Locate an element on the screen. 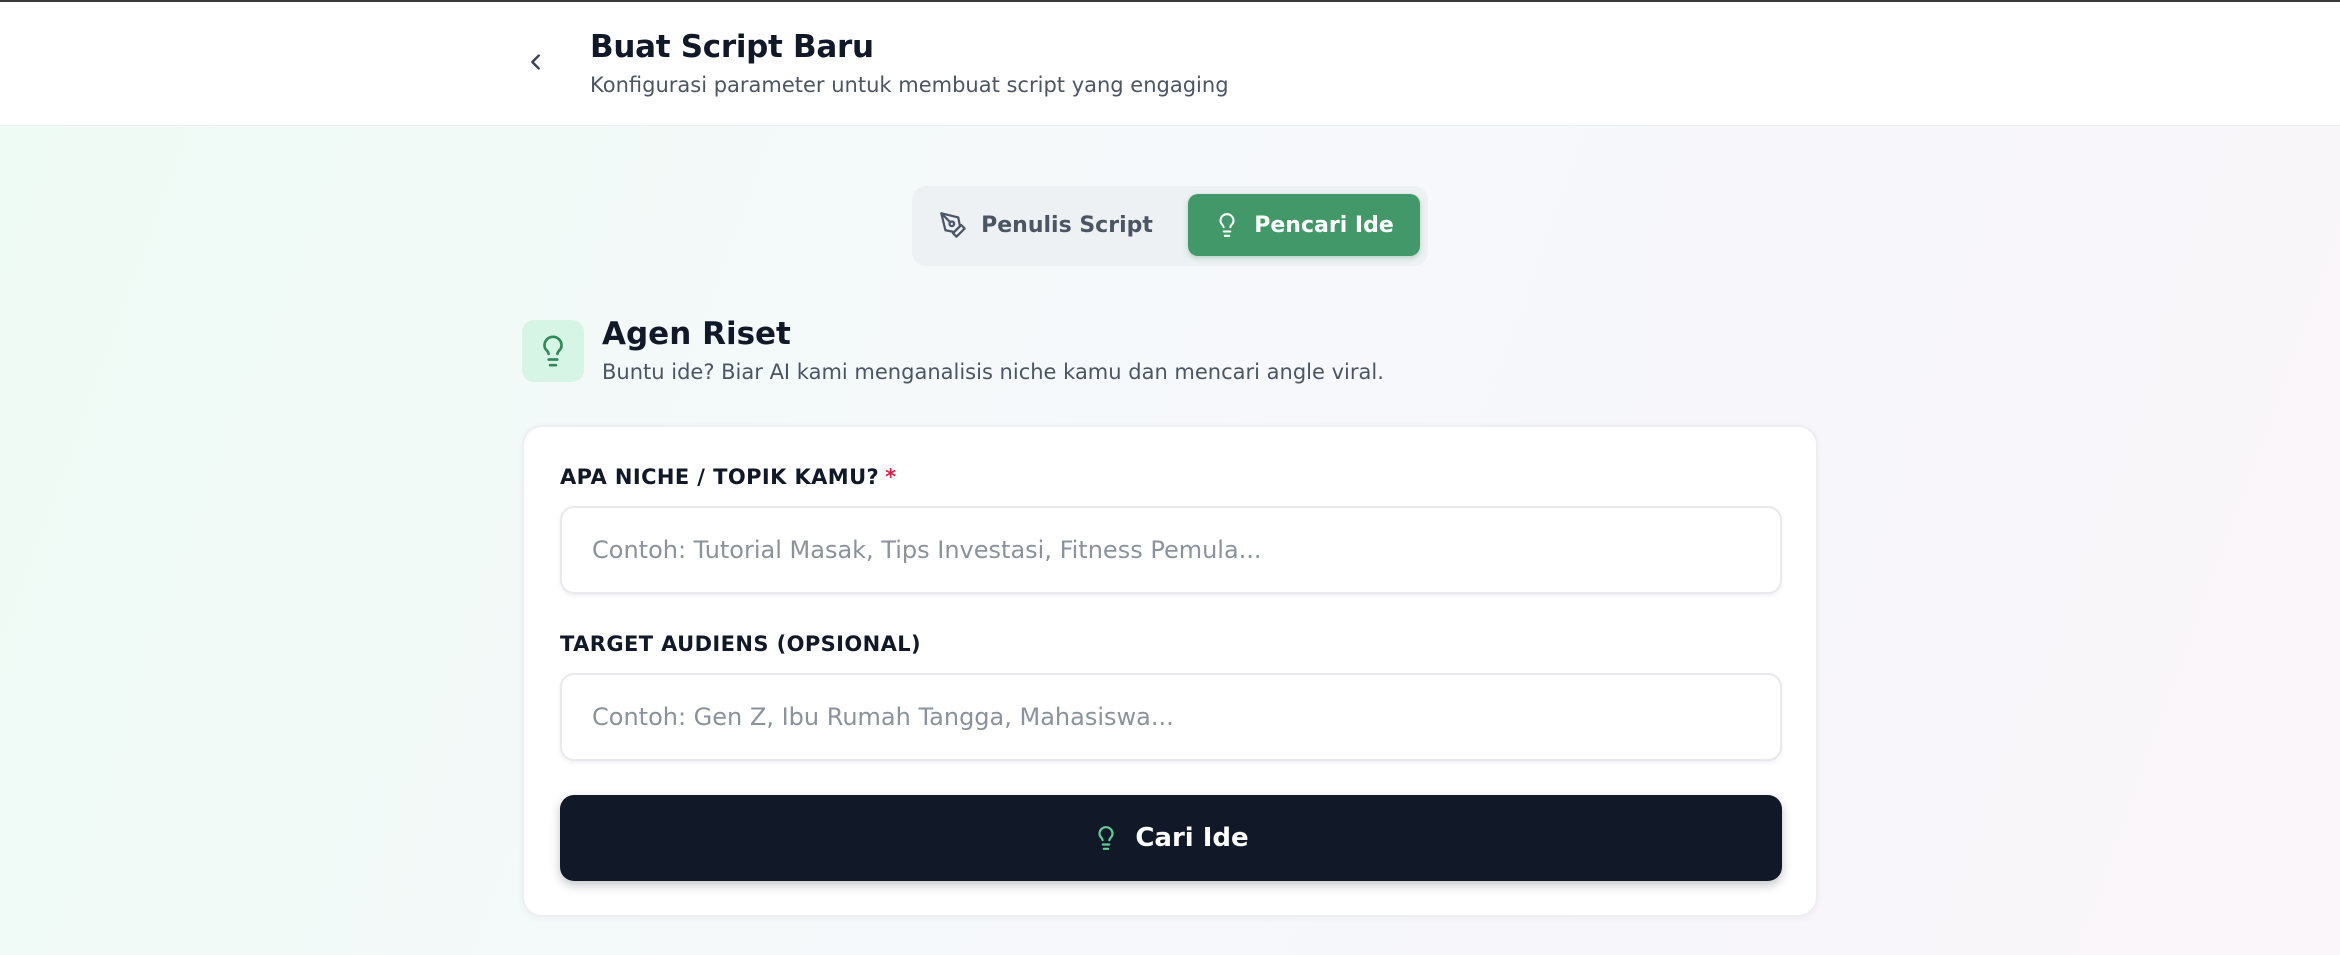  pen-tool-icon is located at coordinates (953, 225).